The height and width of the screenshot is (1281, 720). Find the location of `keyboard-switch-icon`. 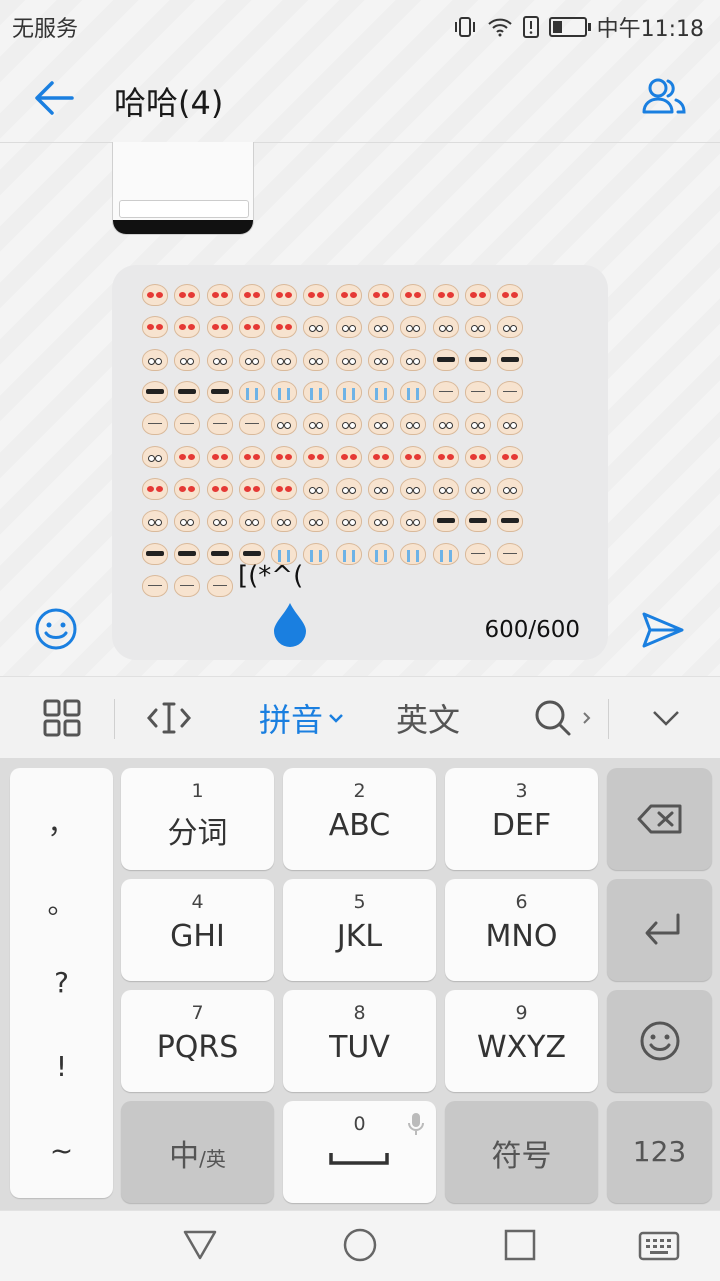

keyboard-switch-icon is located at coordinates (659, 1246).